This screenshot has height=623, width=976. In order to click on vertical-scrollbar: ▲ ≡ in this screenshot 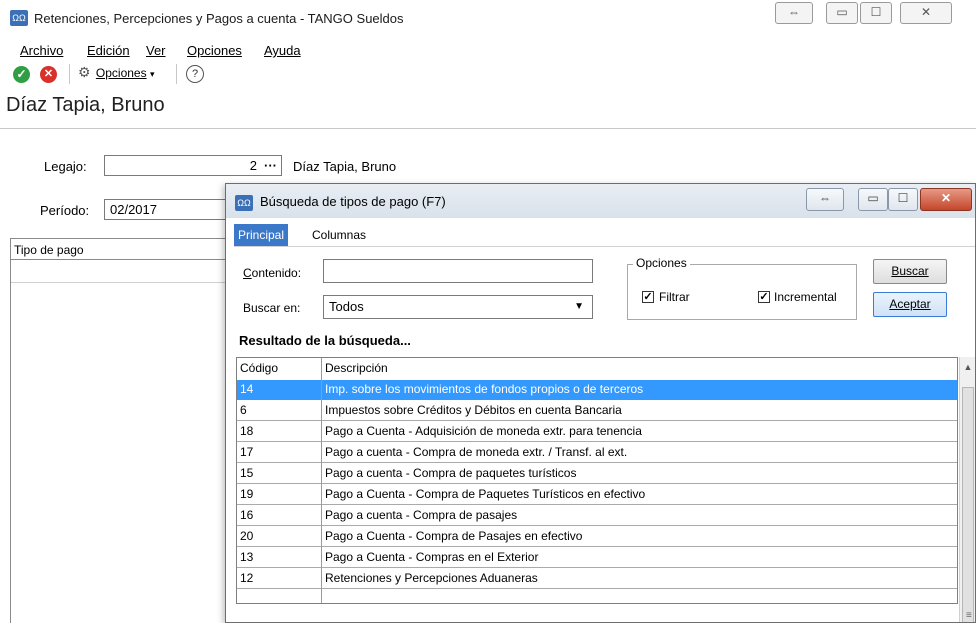, I will do `click(967, 489)`.